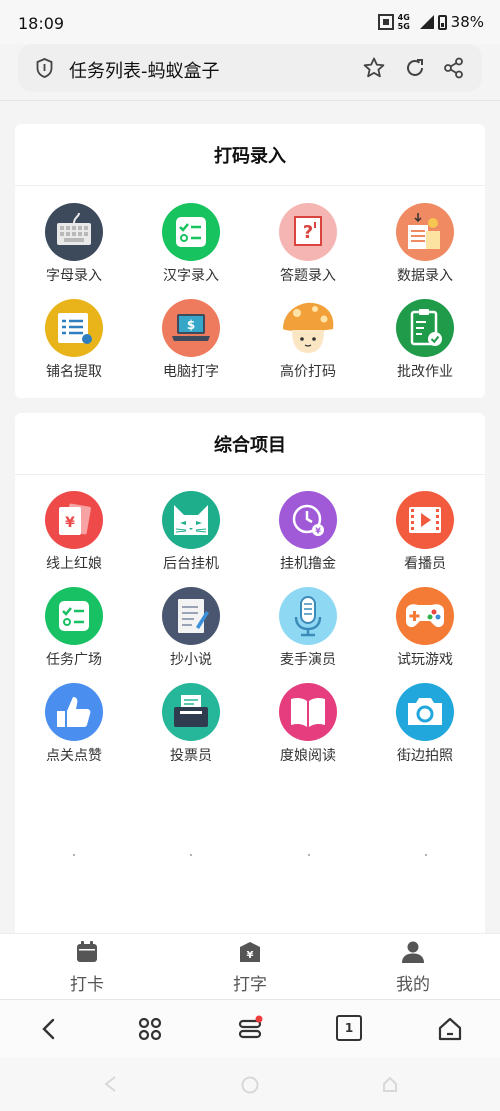  I want to click on apps-icon, so click(150, 1029).